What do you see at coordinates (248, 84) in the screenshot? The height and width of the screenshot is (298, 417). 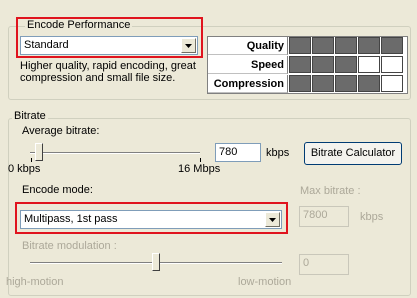 I see `grid-row-label: Compression` at bounding box center [248, 84].